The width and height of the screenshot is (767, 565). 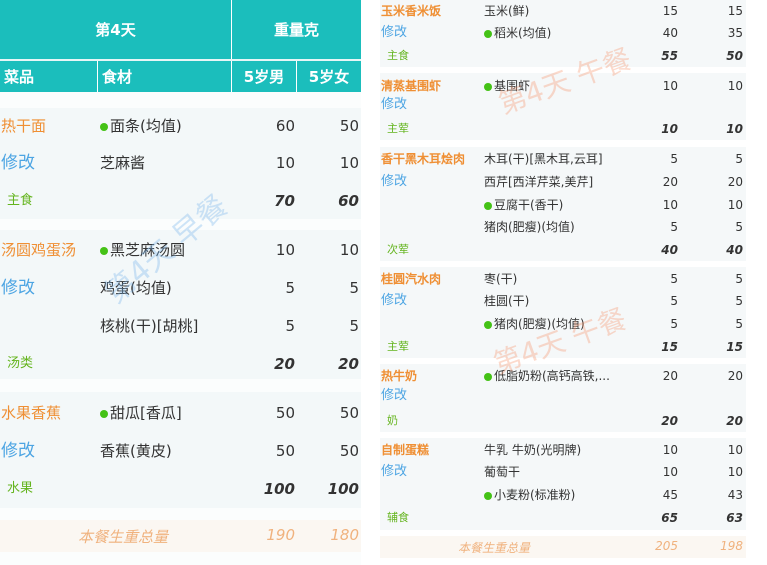 I want to click on female-weight: 35, so click(x=735, y=33).